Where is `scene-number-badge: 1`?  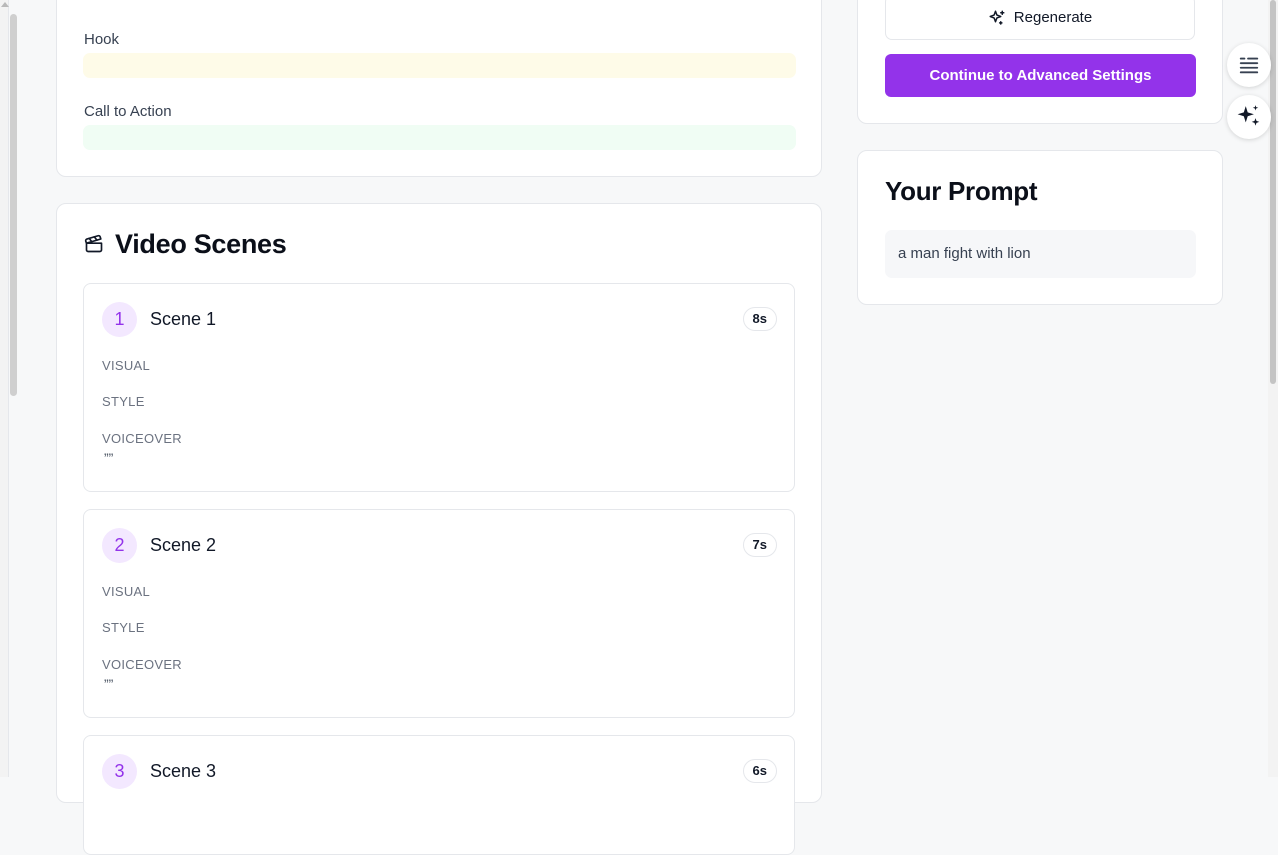 scene-number-badge: 1 is located at coordinates (119, 319).